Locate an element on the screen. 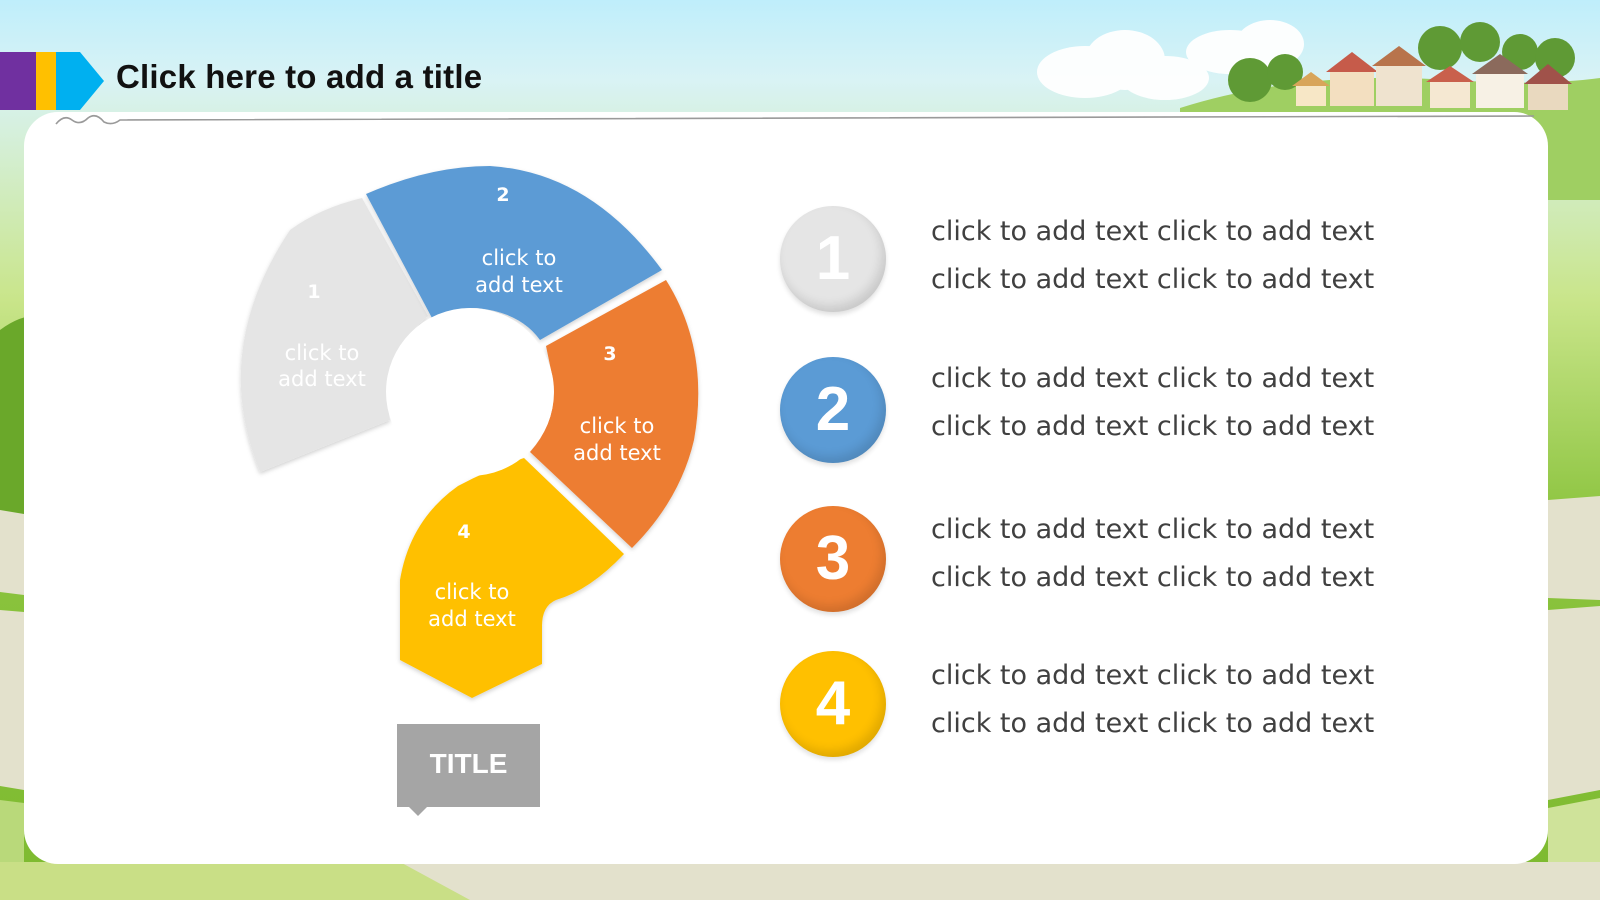 This screenshot has height=900, width=1600. list-item-3-line1: click to add text click to add text is located at coordinates (1152, 529).